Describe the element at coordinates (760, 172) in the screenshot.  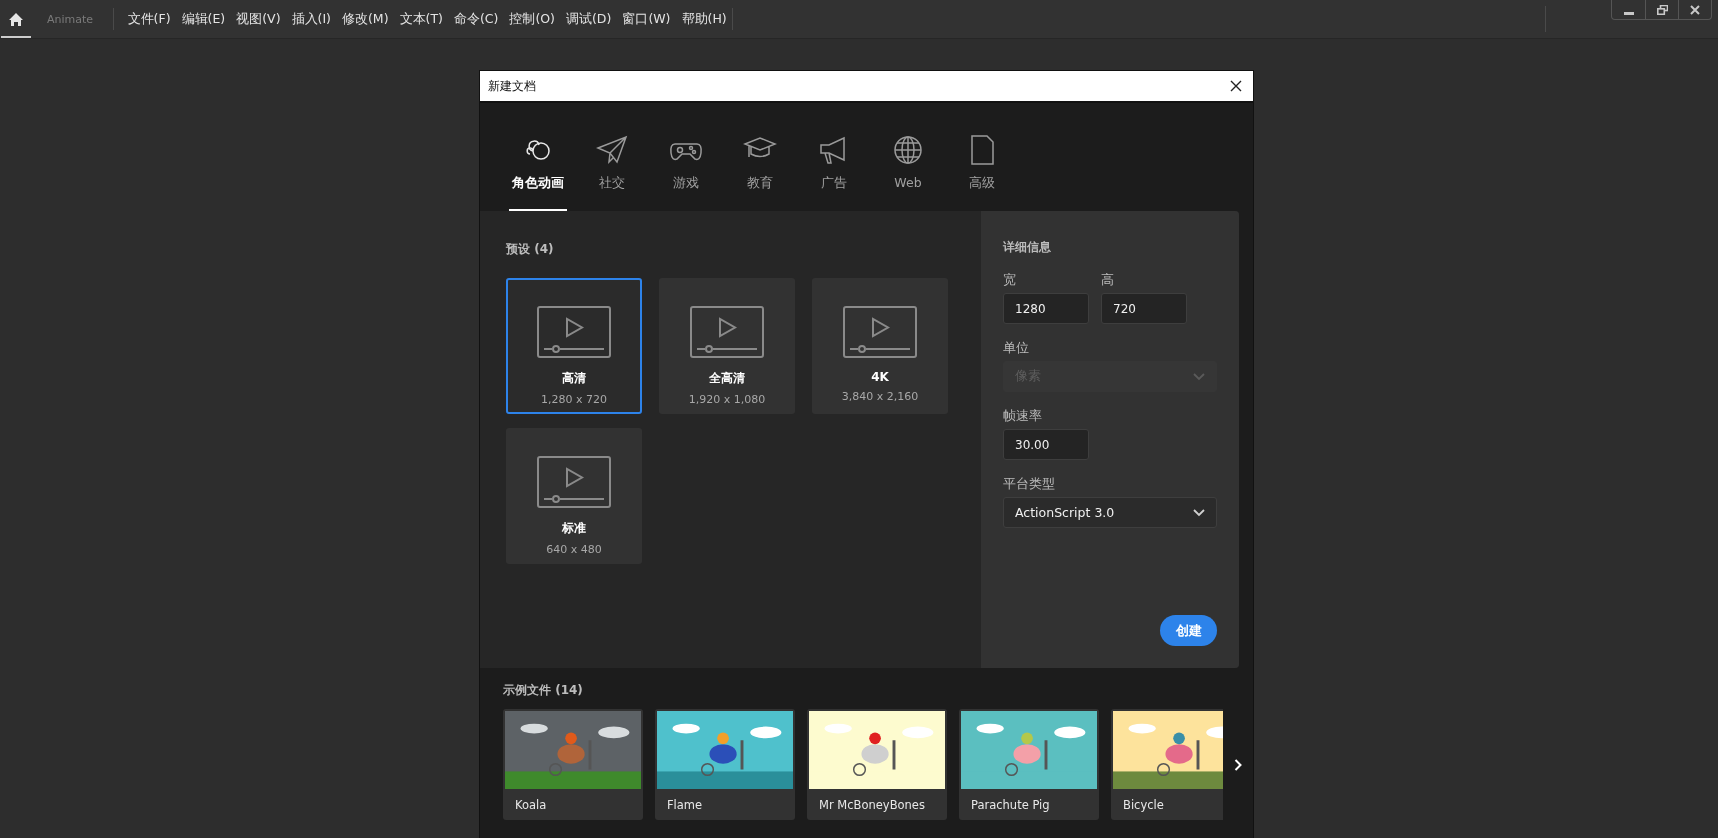
I see `category-tab: 教育` at that location.